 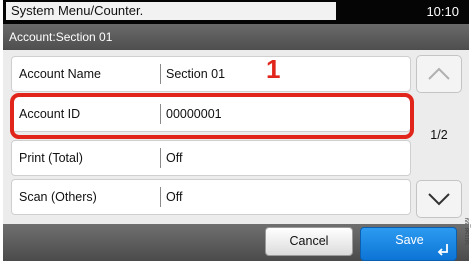 What do you see at coordinates (442, 250) in the screenshot?
I see `enter-arrow-icon` at bounding box center [442, 250].